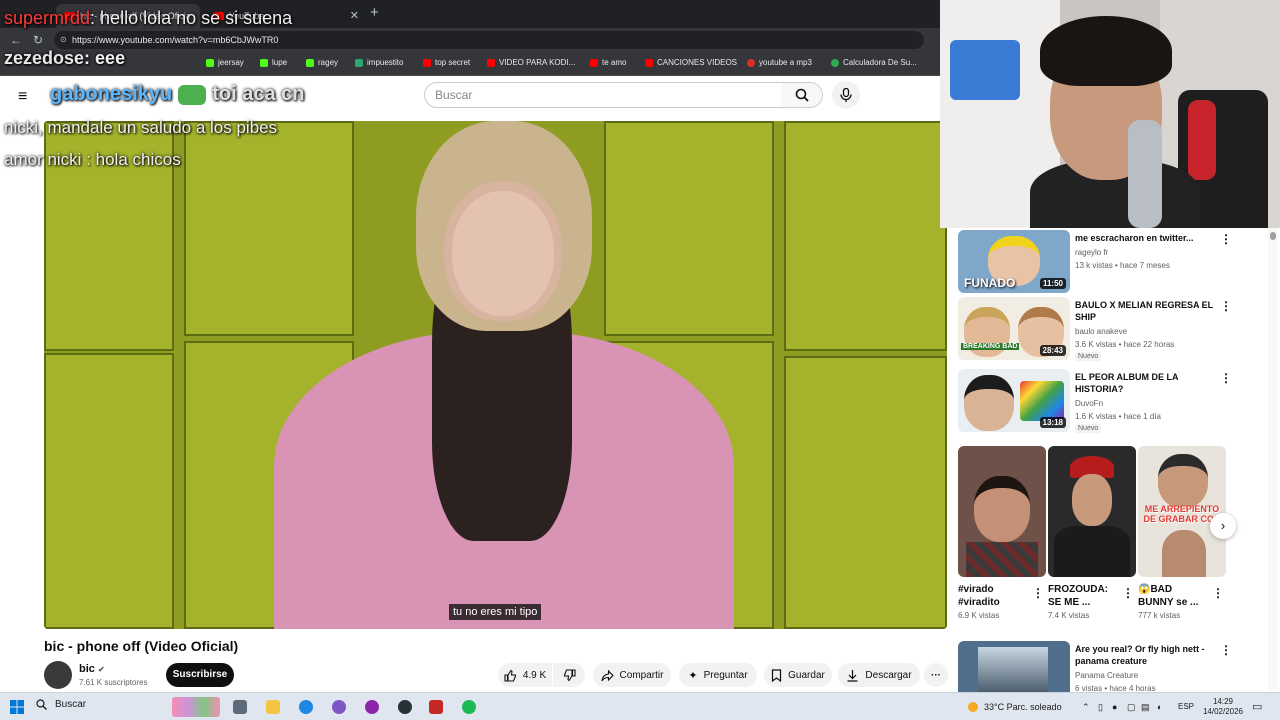 The height and width of the screenshot is (720, 1280). I want to click on like-button: 4.9 K, so click(525, 675).